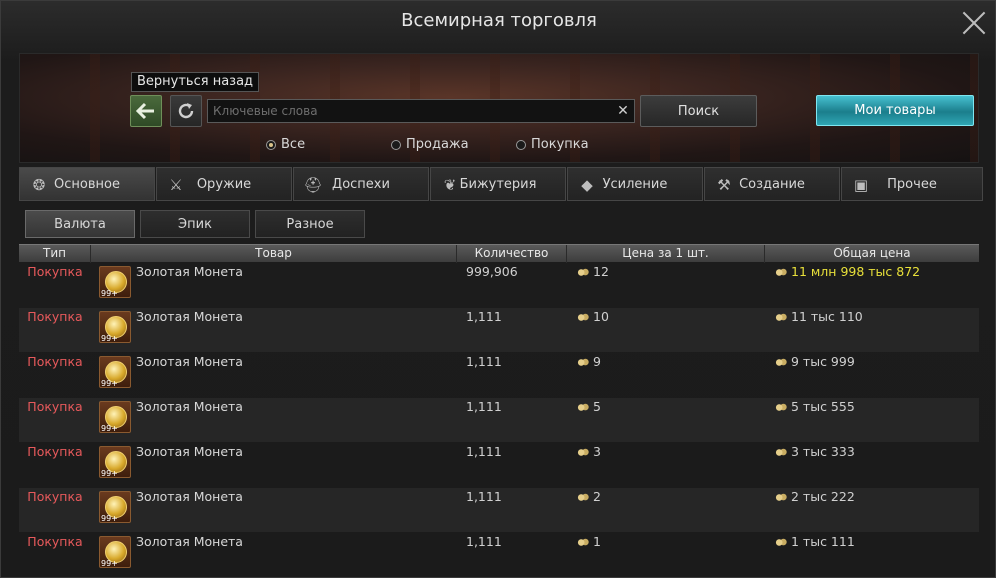 The width and height of the screenshot is (996, 578). Describe the element at coordinates (895, 110) in the screenshot. I see `my-goods-button: Мои товары` at that location.